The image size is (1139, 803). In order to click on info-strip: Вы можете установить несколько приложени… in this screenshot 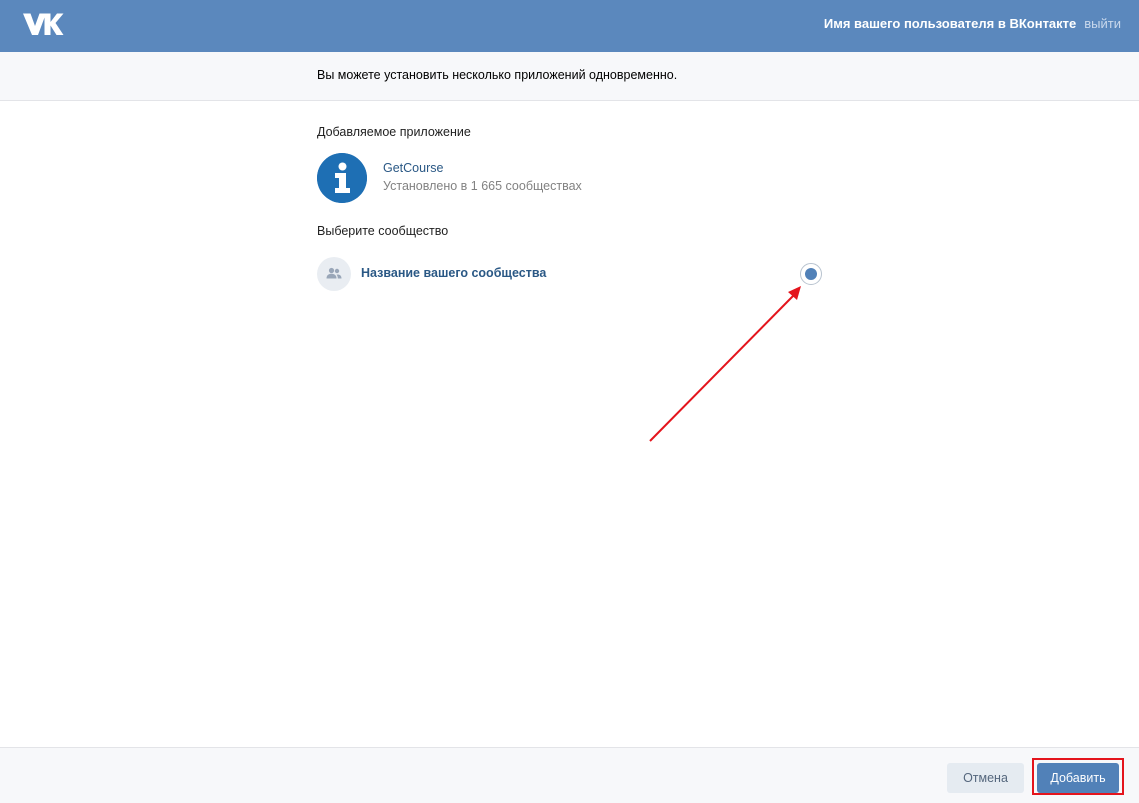, I will do `click(569, 76)`.